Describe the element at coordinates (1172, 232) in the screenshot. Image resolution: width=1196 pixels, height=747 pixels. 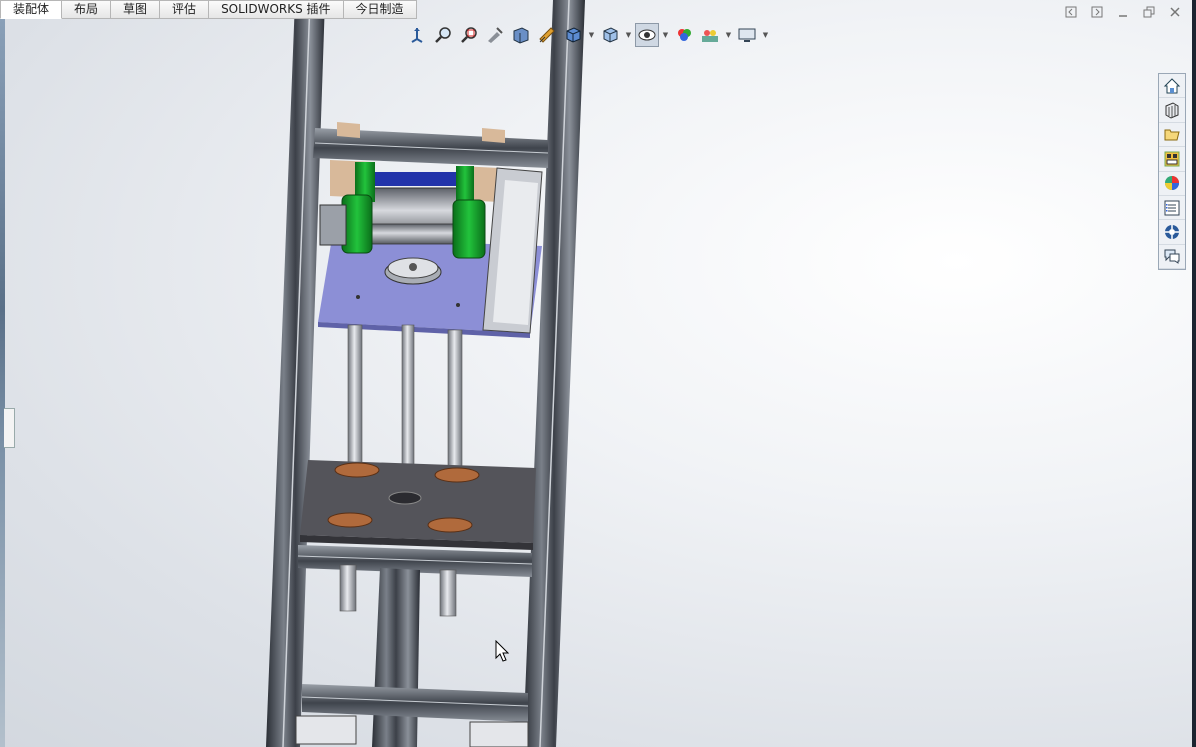
I see `solidworks-forum-icon` at that location.